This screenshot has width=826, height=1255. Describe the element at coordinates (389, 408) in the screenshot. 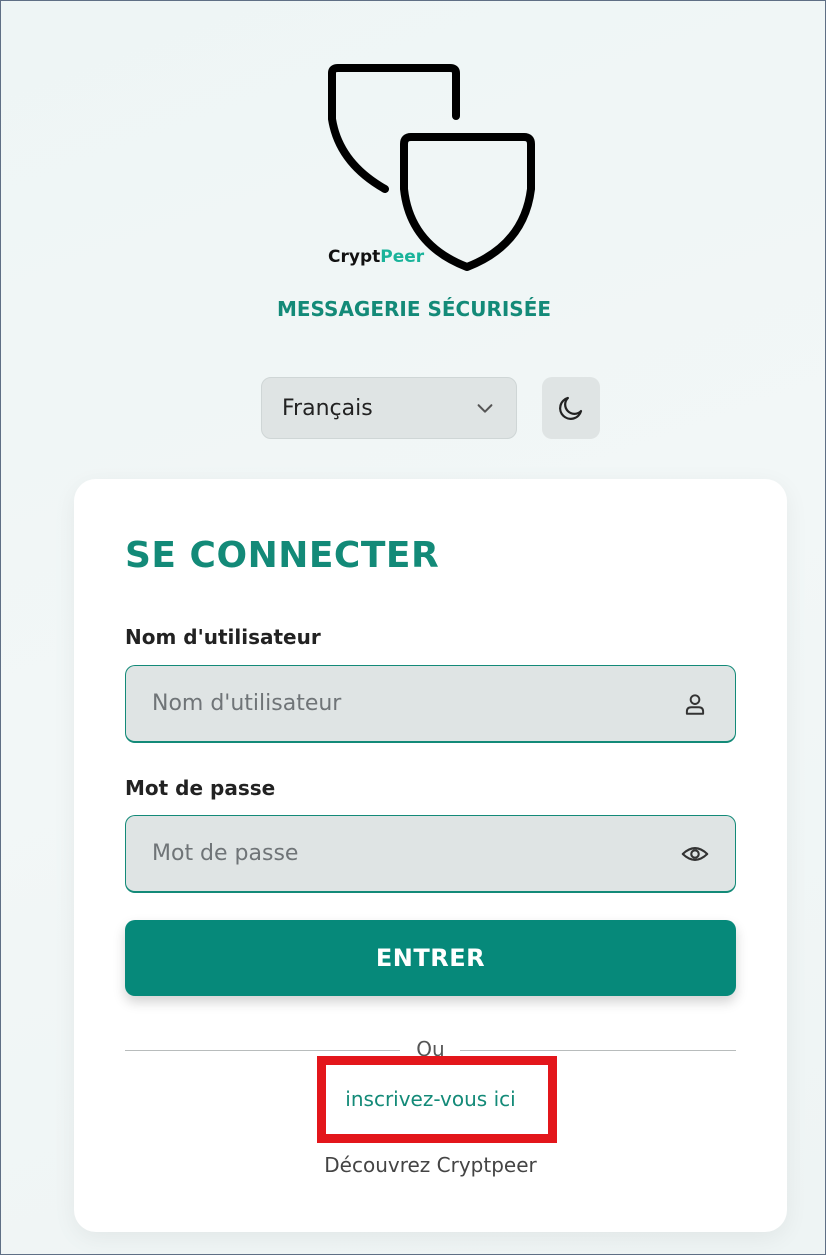

I see `language-select: Français` at that location.